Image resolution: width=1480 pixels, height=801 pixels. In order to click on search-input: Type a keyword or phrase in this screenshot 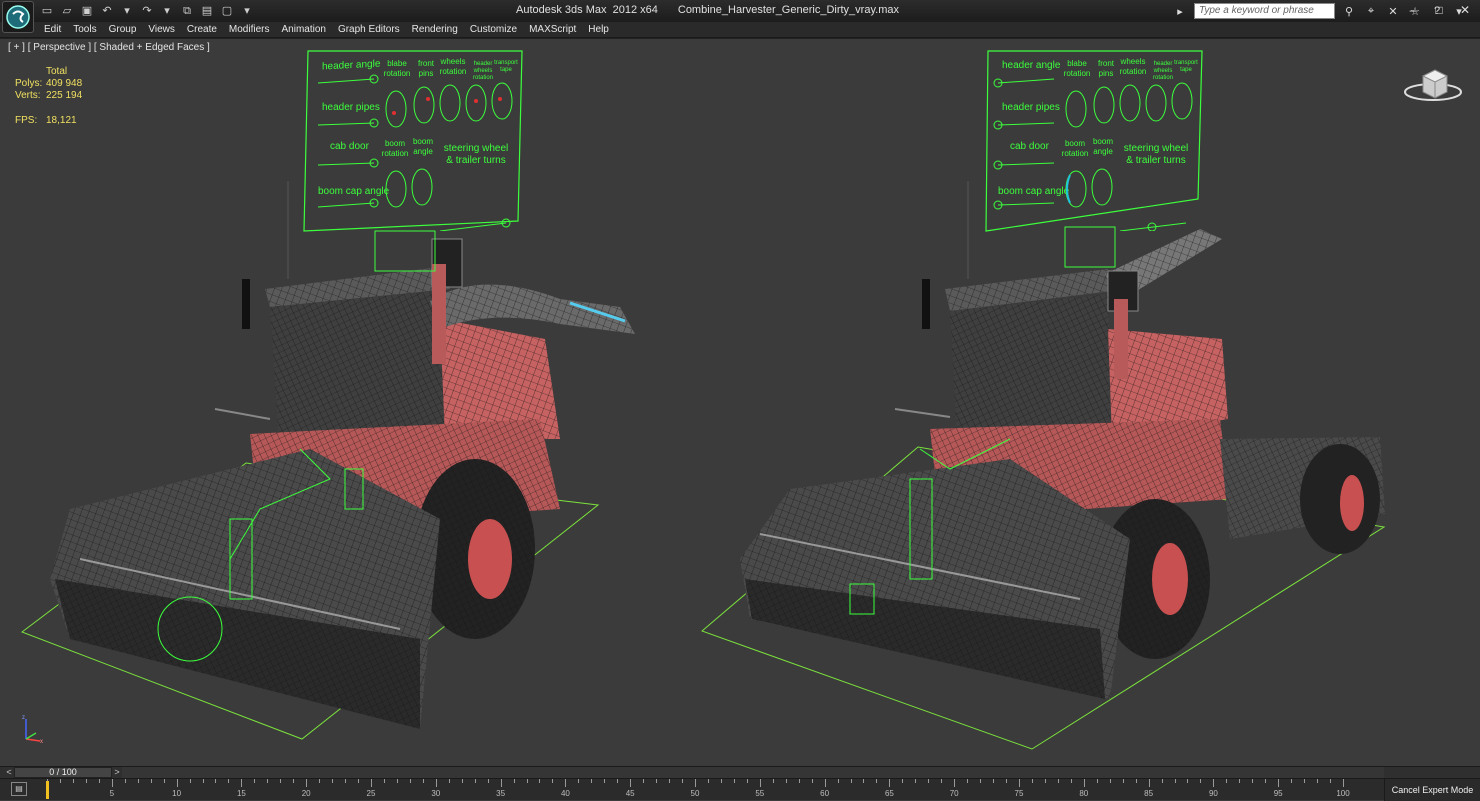, I will do `click(1264, 11)`.